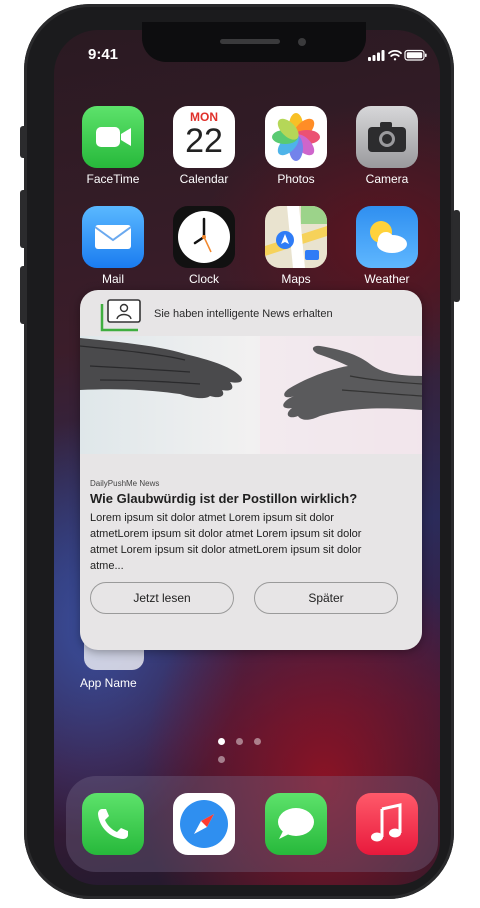 This screenshot has height=908, width=480. Describe the element at coordinates (113, 137) in the screenshot. I see `facetime-icon` at that location.